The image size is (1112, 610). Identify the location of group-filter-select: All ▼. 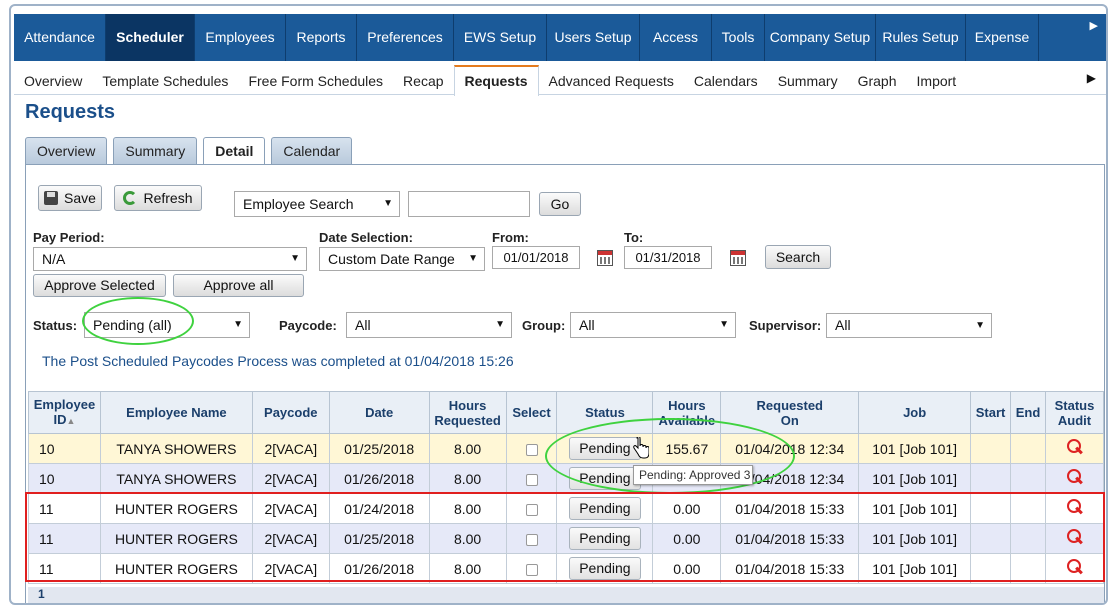
(653, 325).